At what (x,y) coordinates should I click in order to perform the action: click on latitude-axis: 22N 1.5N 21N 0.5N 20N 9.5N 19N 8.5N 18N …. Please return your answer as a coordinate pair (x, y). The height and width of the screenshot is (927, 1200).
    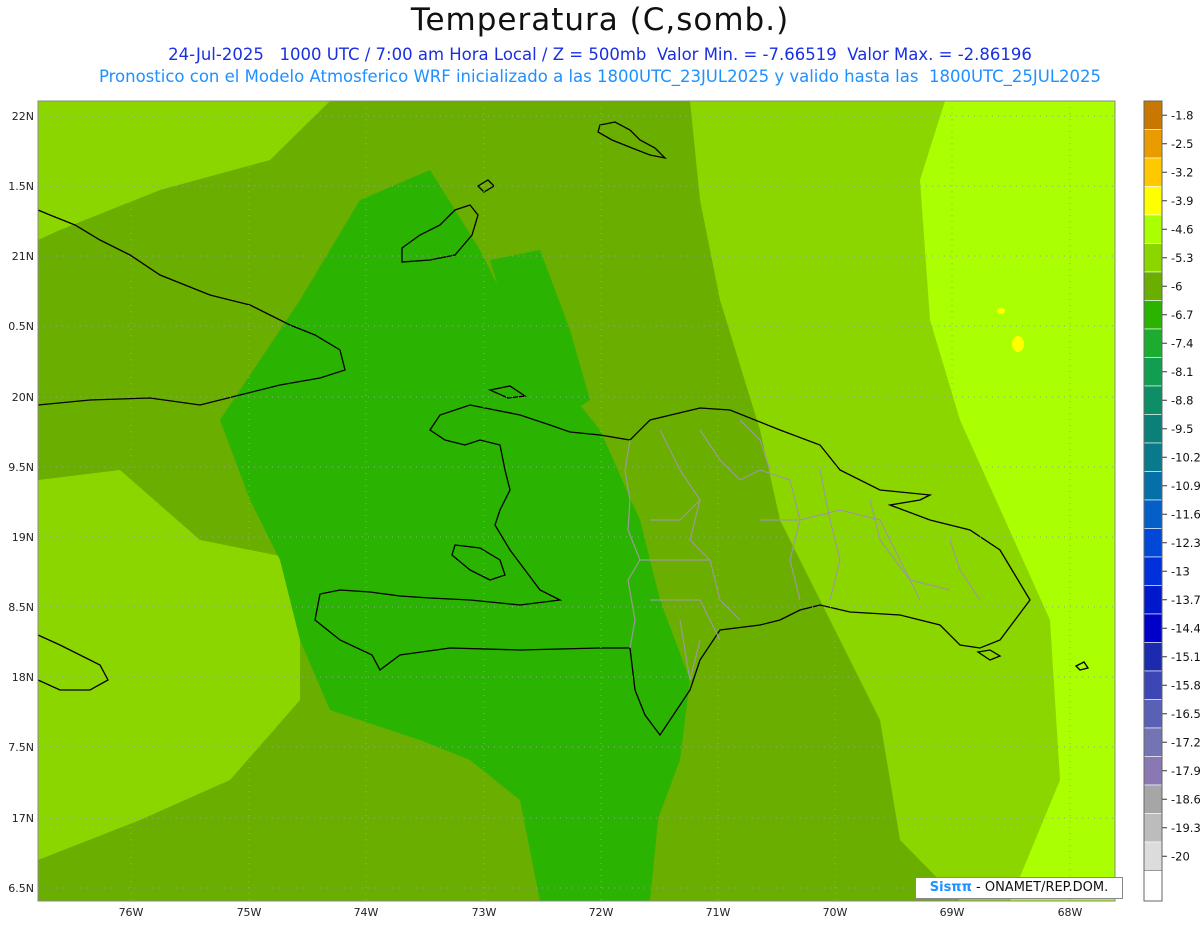
    Looking at the image, I should click on (21, 502).